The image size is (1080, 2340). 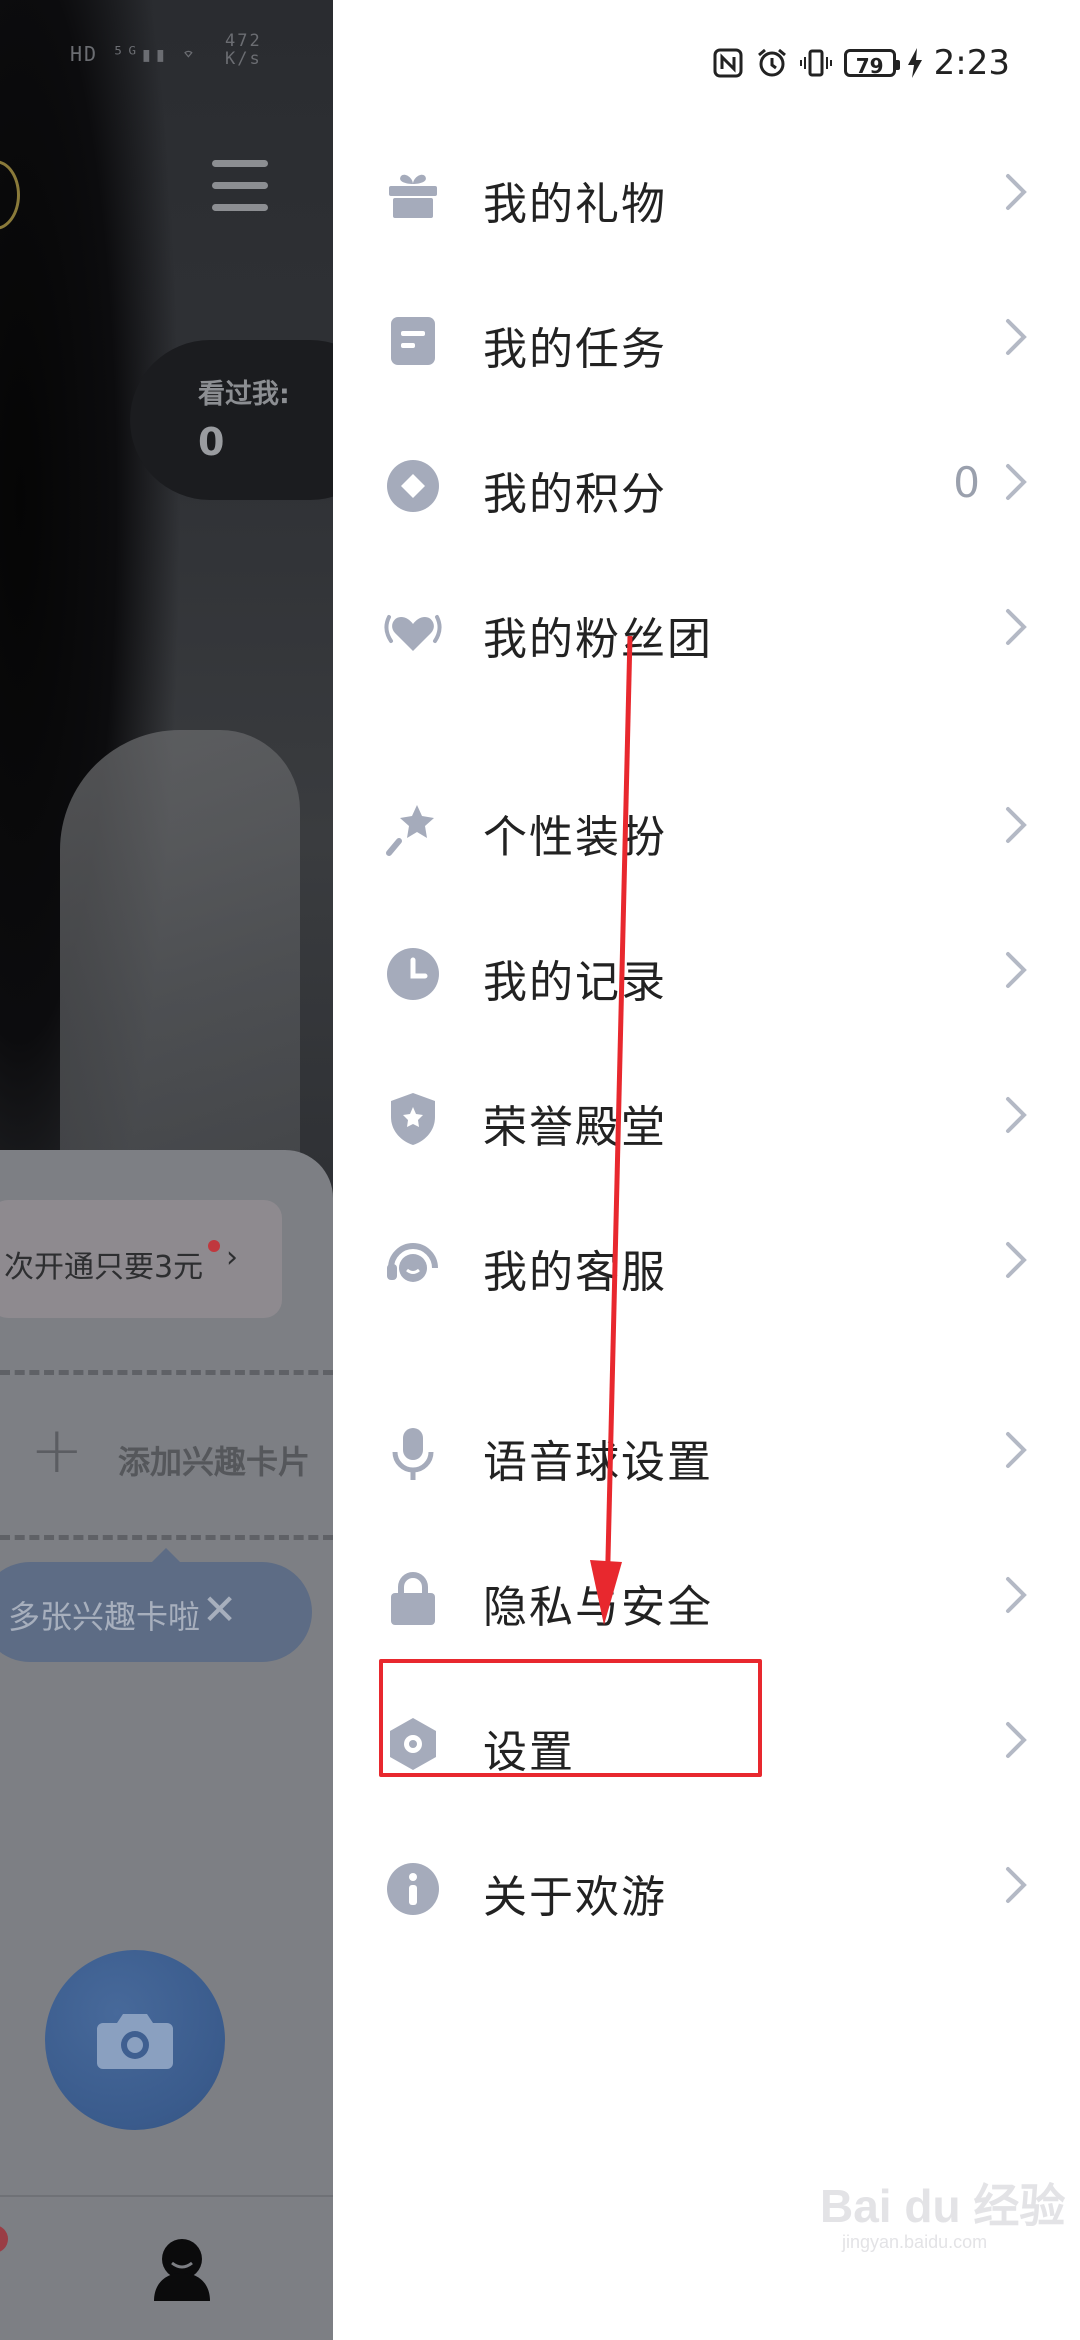 What do you see at coordinates (706, 484) in the screenshot?
I see `menu-item-points: 我的积分 0` at bounding box center [706, 484].